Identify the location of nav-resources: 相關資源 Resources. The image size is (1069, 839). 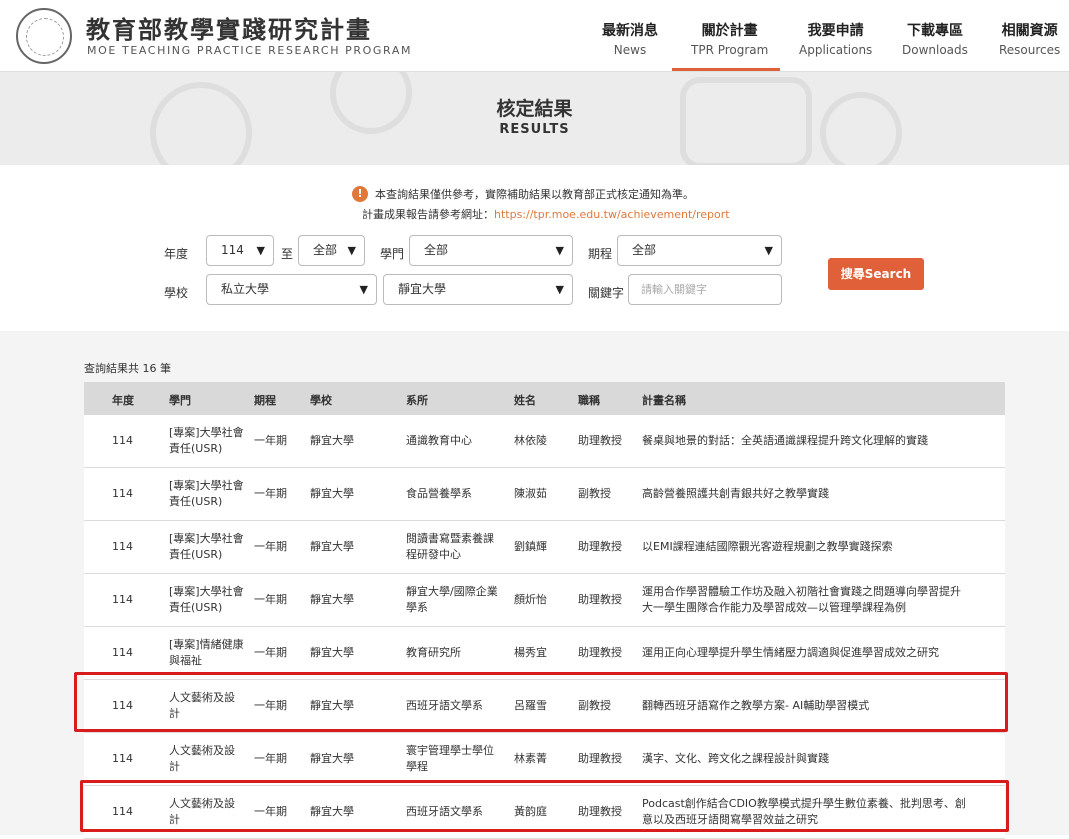
(1029, 38).